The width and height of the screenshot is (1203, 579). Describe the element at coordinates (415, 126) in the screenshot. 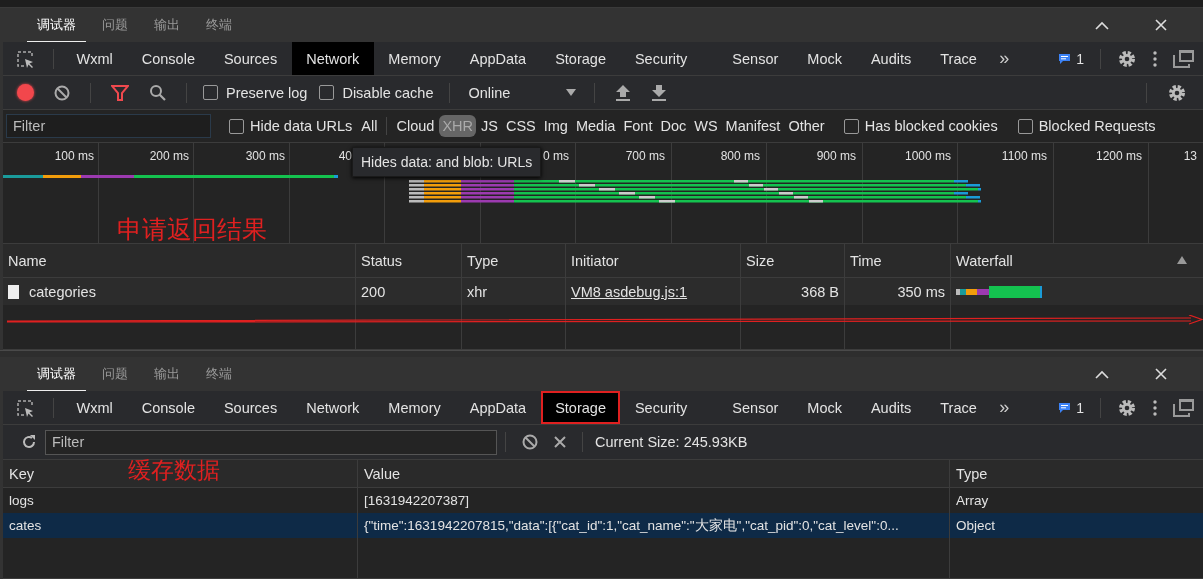

I see `type-filter-button: Cloud` at that location.